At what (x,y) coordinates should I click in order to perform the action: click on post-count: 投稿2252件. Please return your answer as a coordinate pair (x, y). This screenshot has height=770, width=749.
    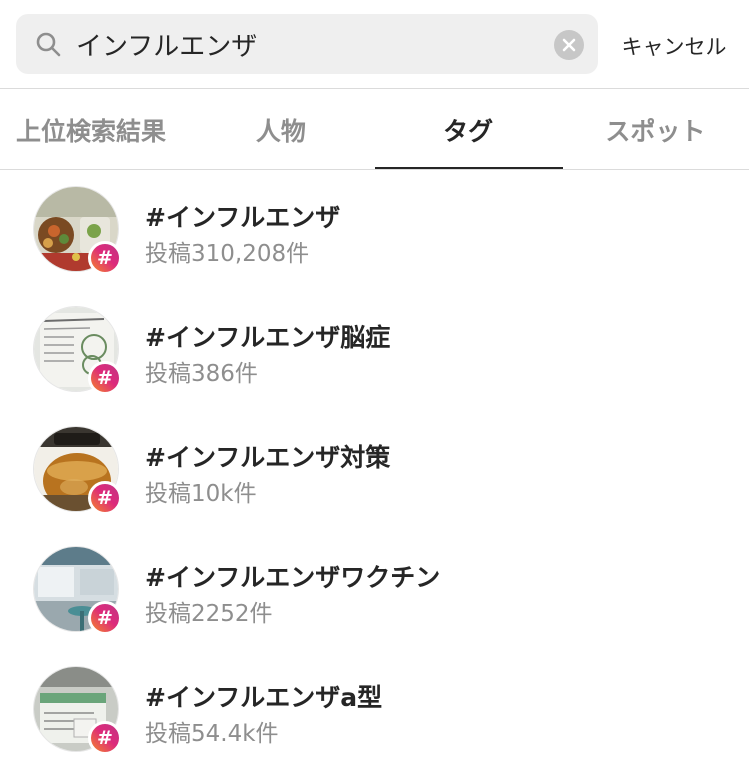
    Looking at the image, I should click on (209, 614).